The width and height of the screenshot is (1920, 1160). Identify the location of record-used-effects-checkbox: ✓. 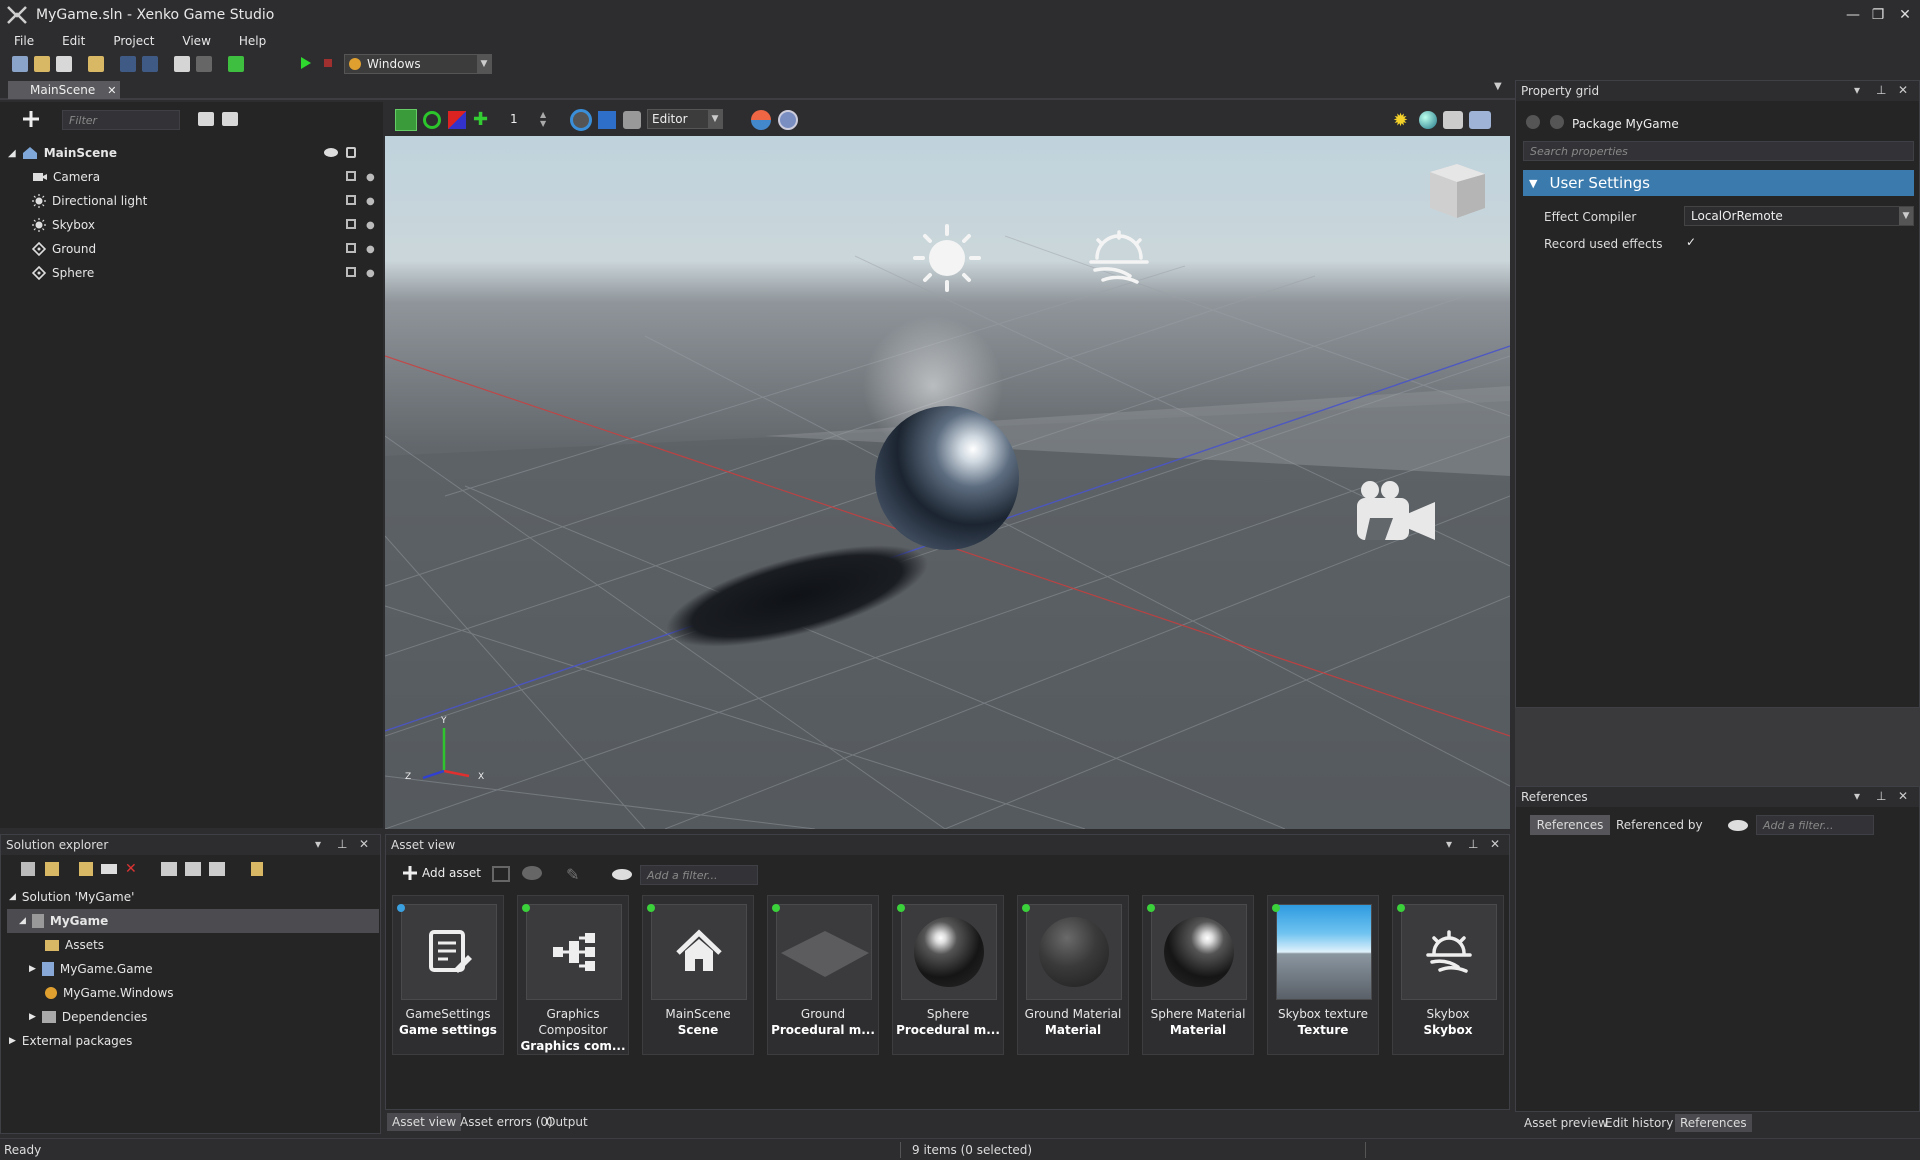
(1693, 242).